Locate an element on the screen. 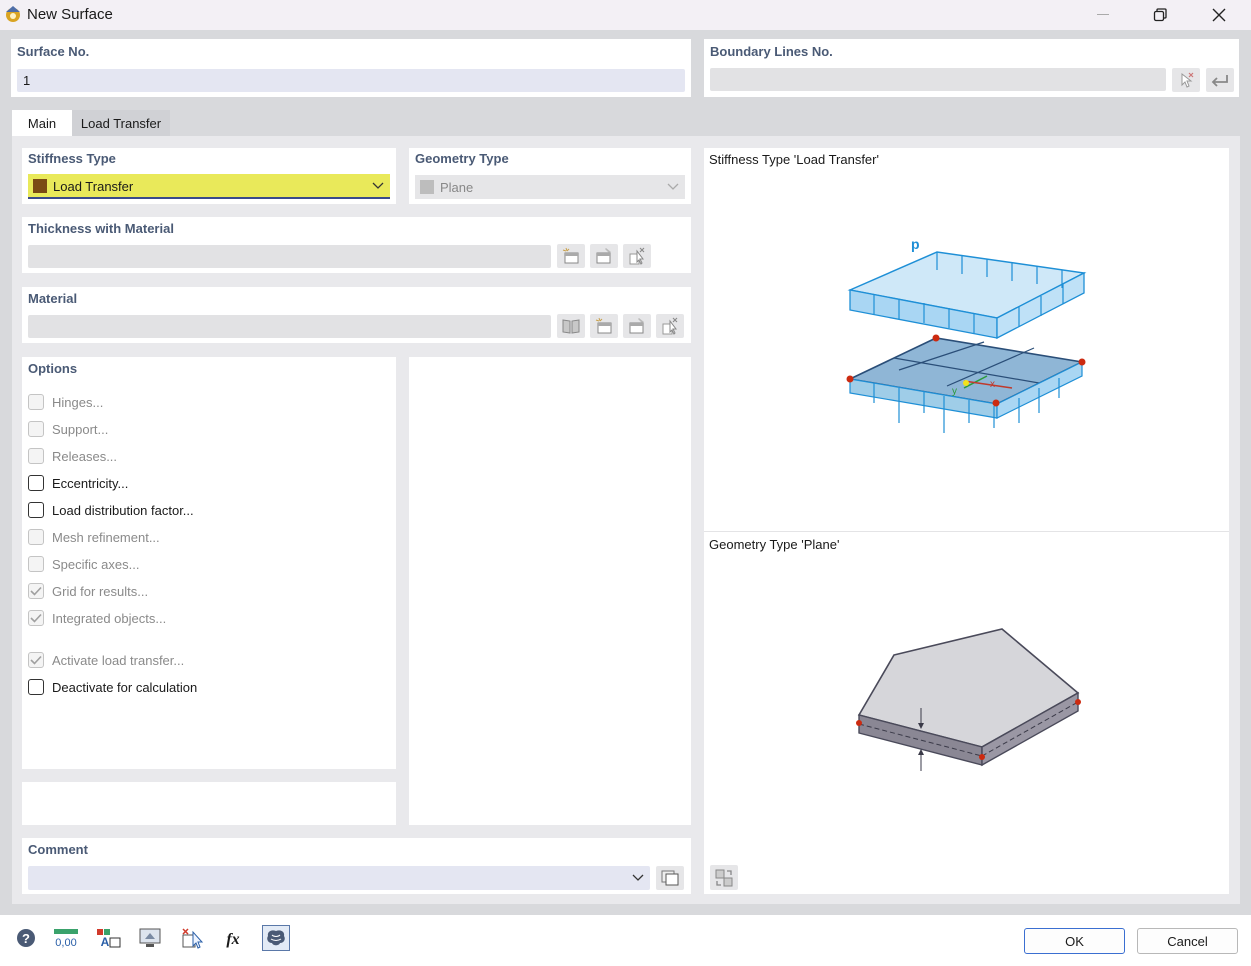  tab-load-transfer: Load Transfer is located at coordinates (121, 123).